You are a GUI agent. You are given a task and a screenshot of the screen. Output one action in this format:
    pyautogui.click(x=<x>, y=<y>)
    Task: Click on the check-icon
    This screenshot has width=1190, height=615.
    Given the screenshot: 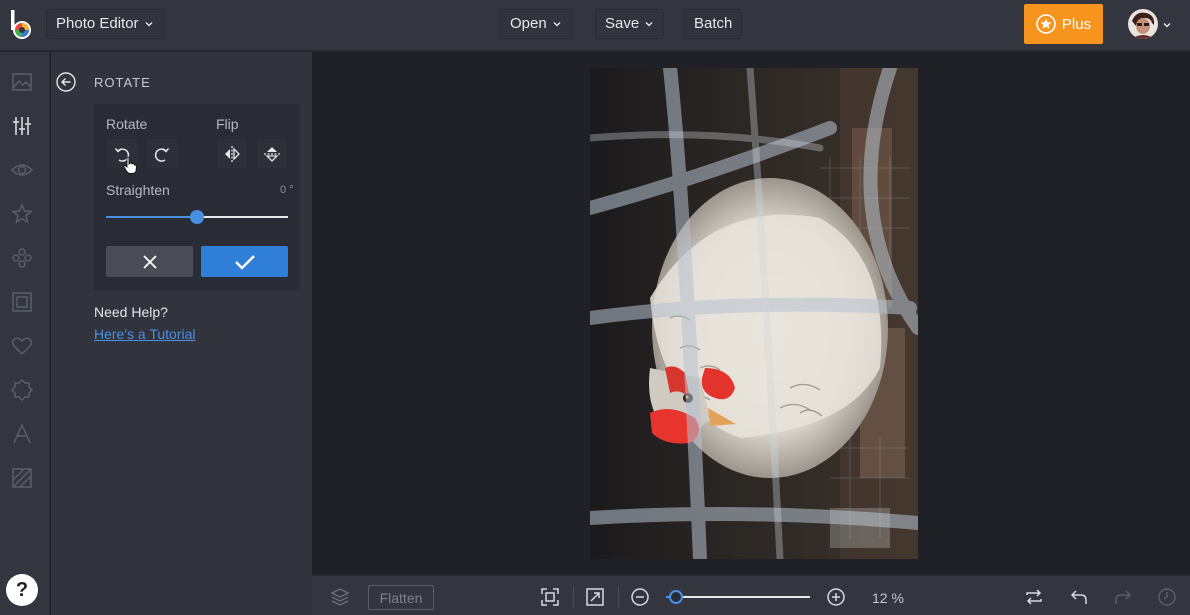 What is the action you would take?
    pyautogui.click(x=244, y=262)
    